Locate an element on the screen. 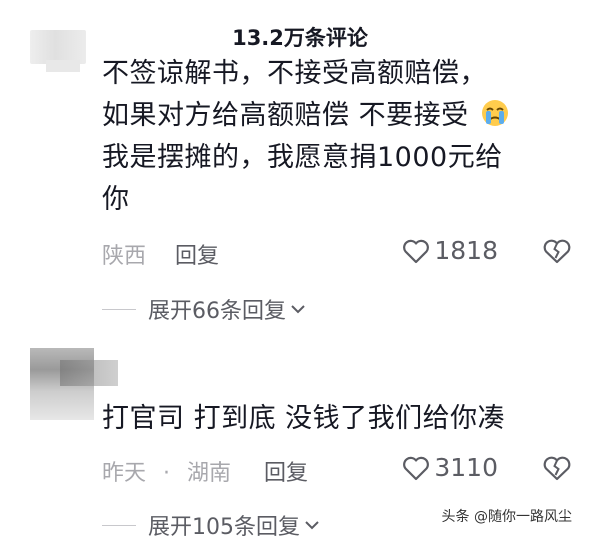  like-button: 1818 is located at coordinates (450, 250).